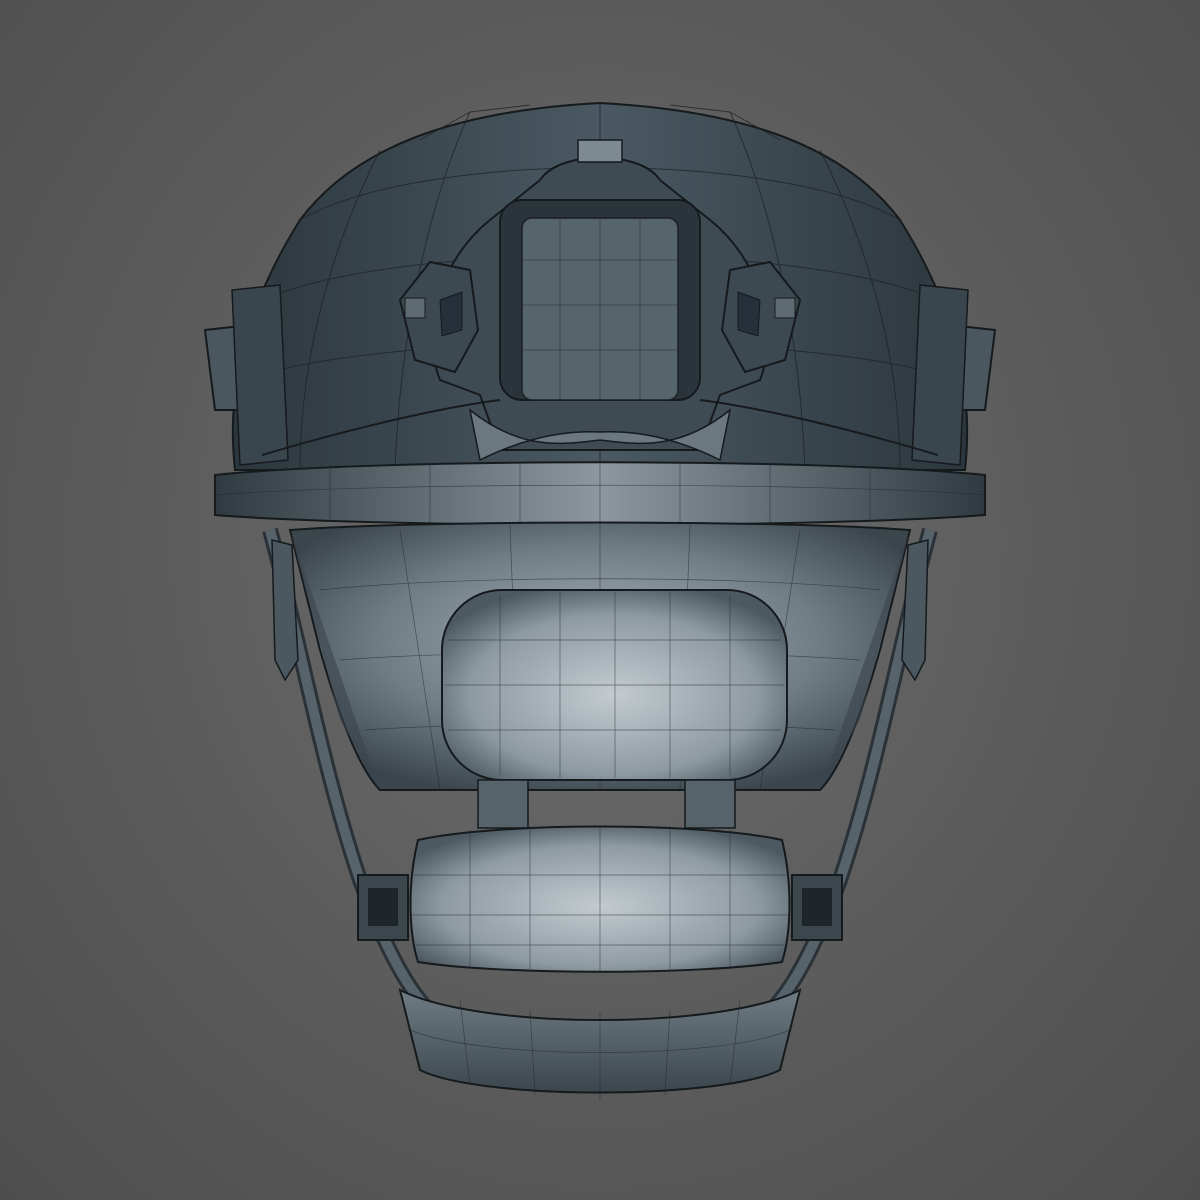 This screenshot has width=1200, height=1200. Describe the element at coordinates (600, 899) in the screenshot. I see `lower-nape-pad` at that location.